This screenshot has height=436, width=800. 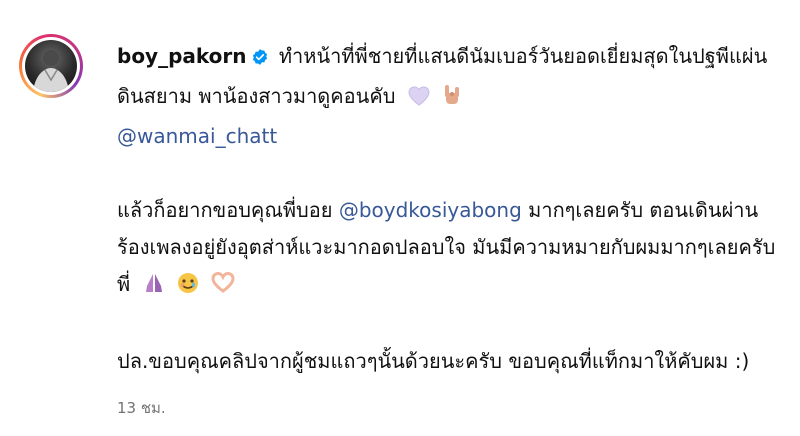 I want to click on verified-badge-icon, so click(x=260, y=59).